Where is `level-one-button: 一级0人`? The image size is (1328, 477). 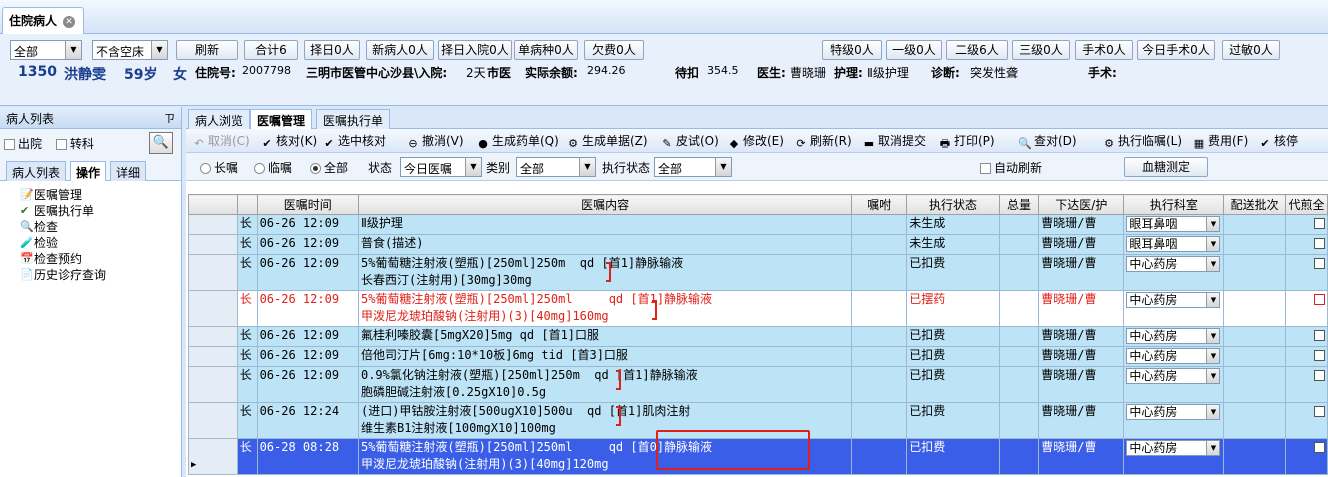 level-one-button: 一级0人 is located at coordinates (914, 50).